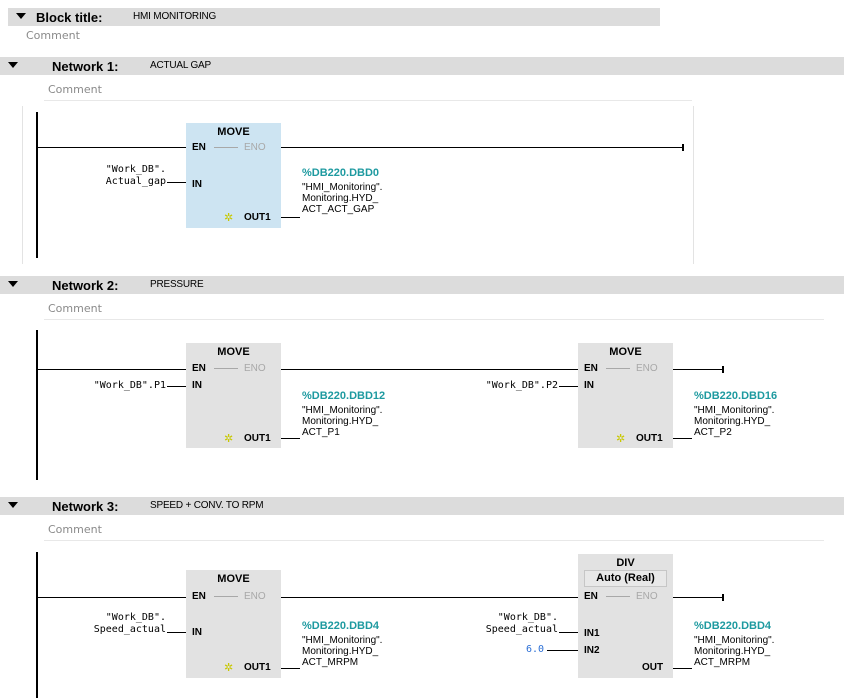 The width and height of the screenshot is (844, 698). I want to click on output-address: %DB220.DBD16, so click(735, 396).